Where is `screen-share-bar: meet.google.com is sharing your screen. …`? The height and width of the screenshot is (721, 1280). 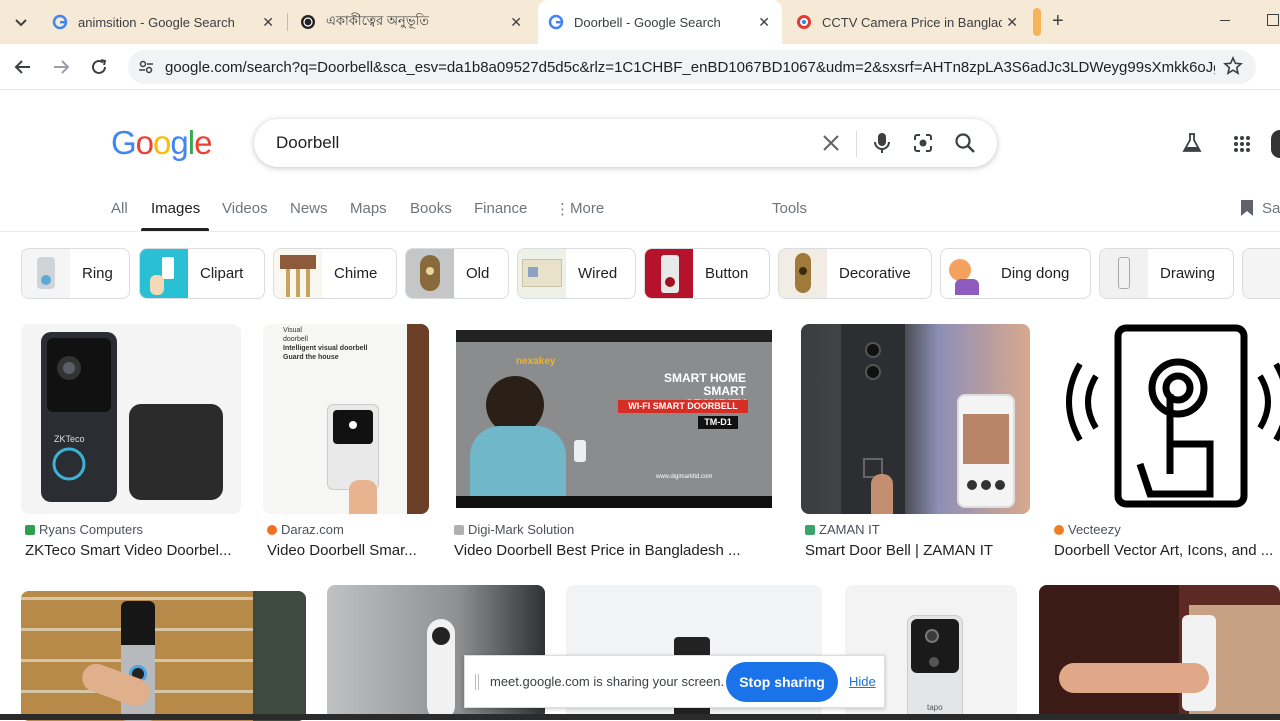 screen-share-bar: meet.google.com is sharing your screen. … is located at coordinates (674, 681).